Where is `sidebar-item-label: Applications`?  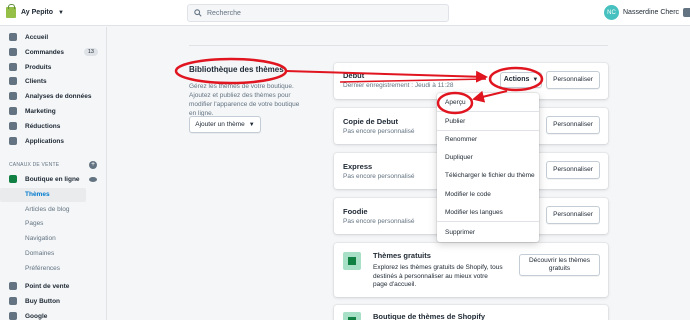 sidebar-item-label: Applications is located at coordinates (45, 141).